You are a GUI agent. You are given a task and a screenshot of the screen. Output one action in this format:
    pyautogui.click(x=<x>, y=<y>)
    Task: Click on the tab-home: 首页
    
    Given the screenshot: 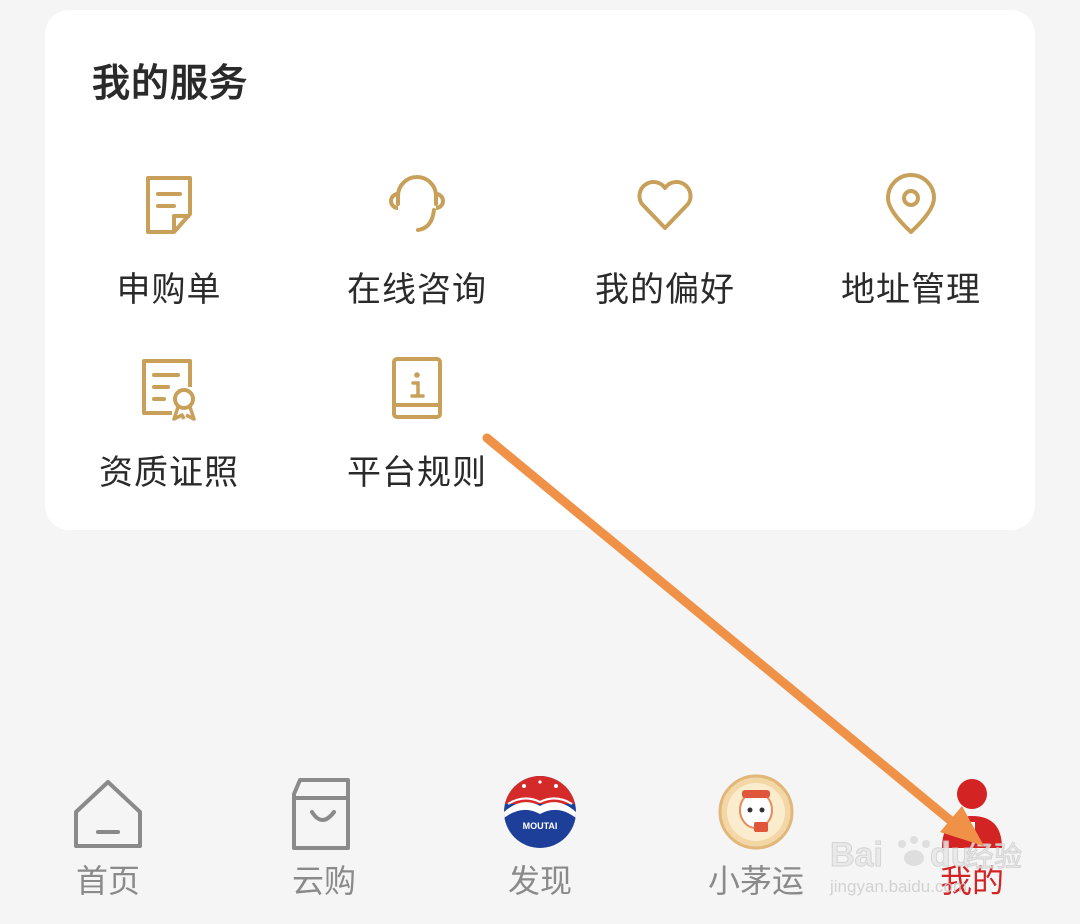 What is the action you would take?
    pyautogui.click(x=108, y=842)
    